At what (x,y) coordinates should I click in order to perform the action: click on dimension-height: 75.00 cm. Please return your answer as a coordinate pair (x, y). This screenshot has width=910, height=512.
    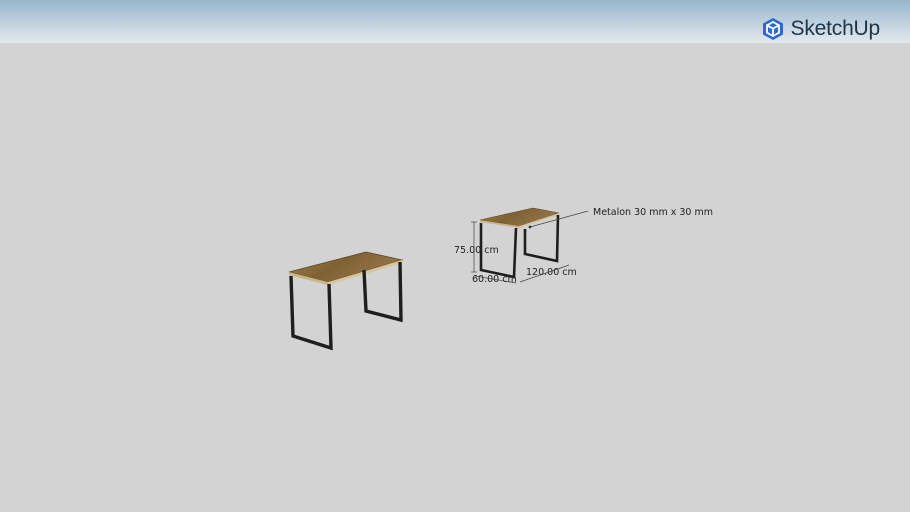
    Looking at the image, I should click on (476, 250).